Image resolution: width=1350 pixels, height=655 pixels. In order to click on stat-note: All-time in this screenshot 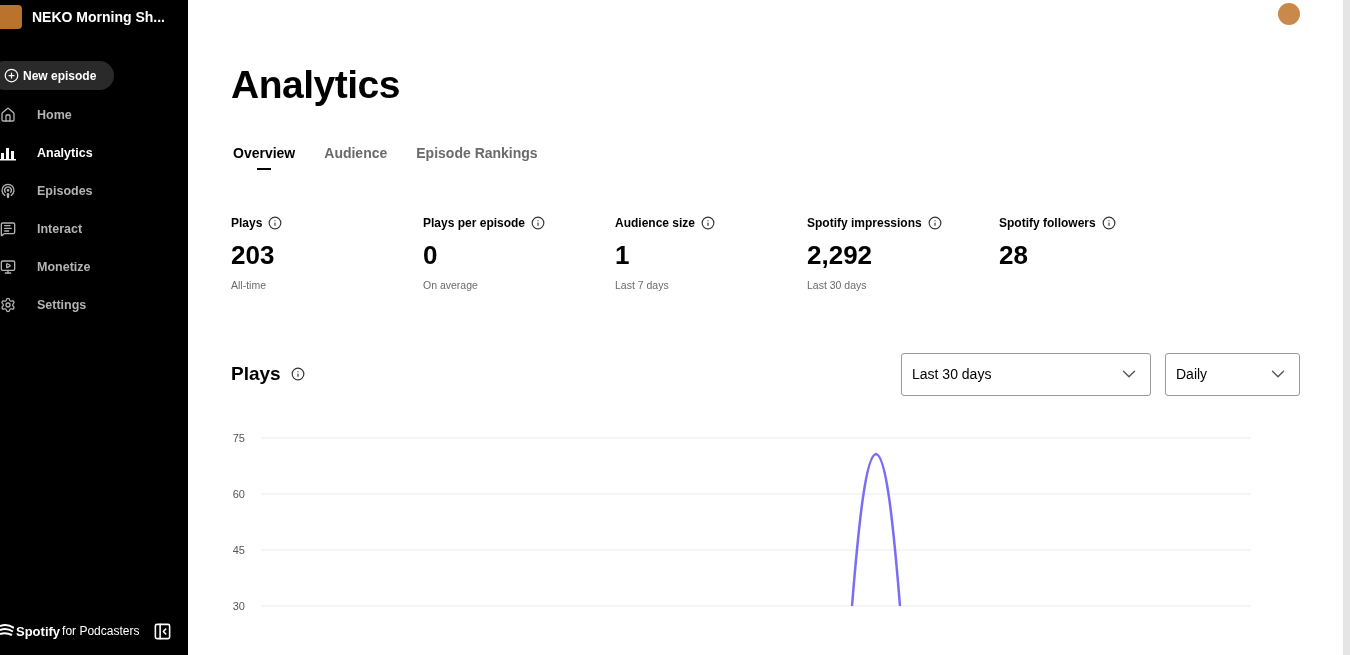, I will do `click(249, 285)`.